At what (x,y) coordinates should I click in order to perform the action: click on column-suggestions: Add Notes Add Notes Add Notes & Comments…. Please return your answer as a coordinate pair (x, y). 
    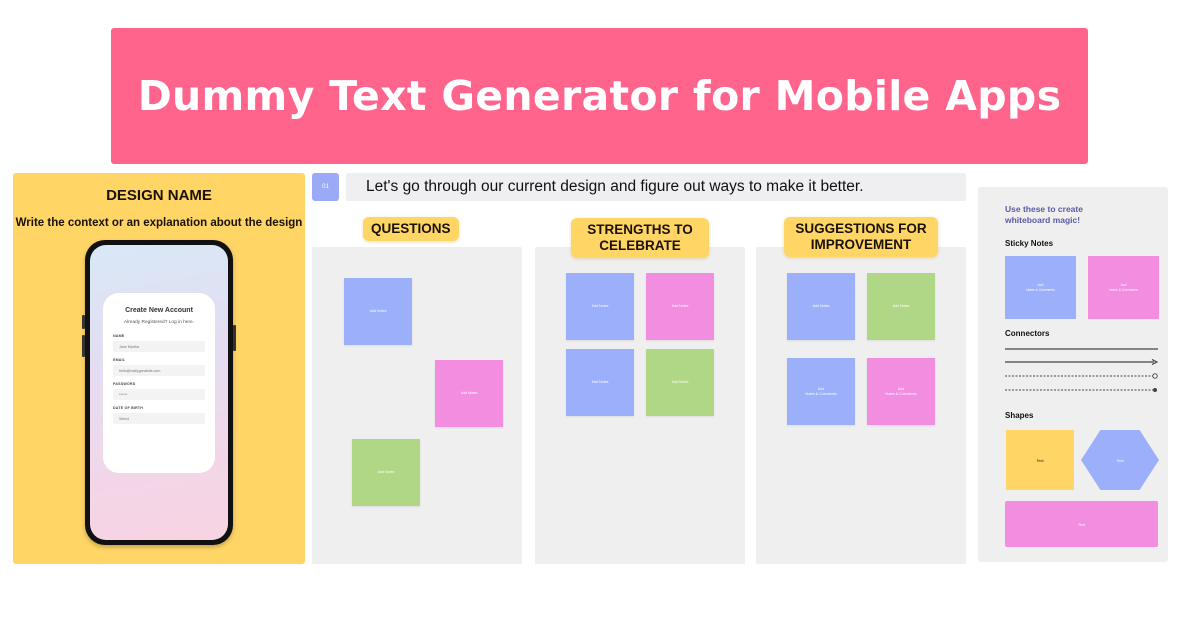
    Looking at the image, I should click on (861, 405).